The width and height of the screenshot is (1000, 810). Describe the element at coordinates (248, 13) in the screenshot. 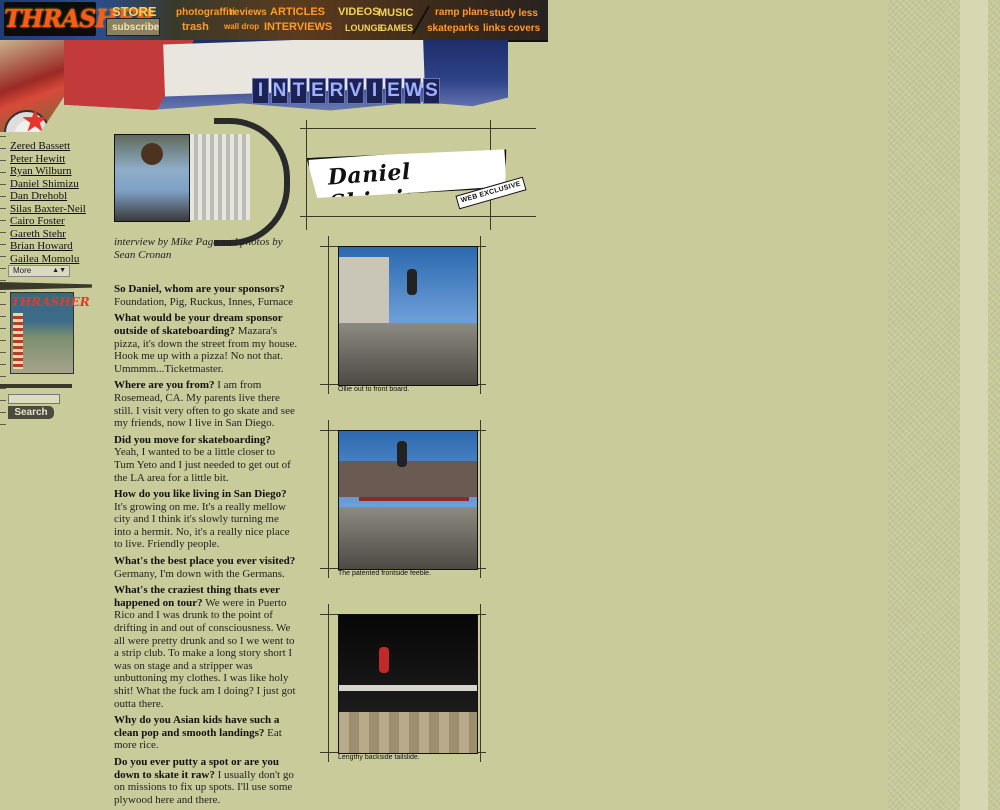

I see `nav-reviews: reviews` at that location.